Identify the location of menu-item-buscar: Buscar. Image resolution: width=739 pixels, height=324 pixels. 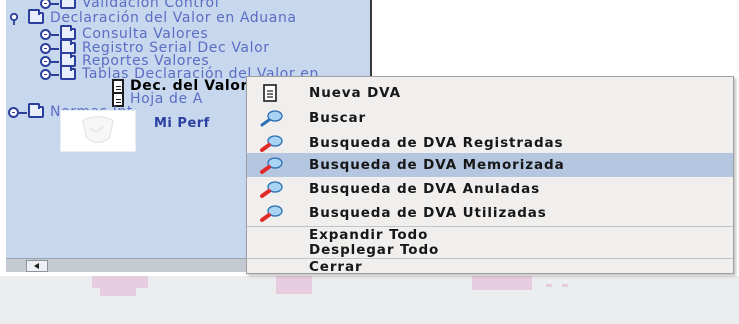
(490, 118).